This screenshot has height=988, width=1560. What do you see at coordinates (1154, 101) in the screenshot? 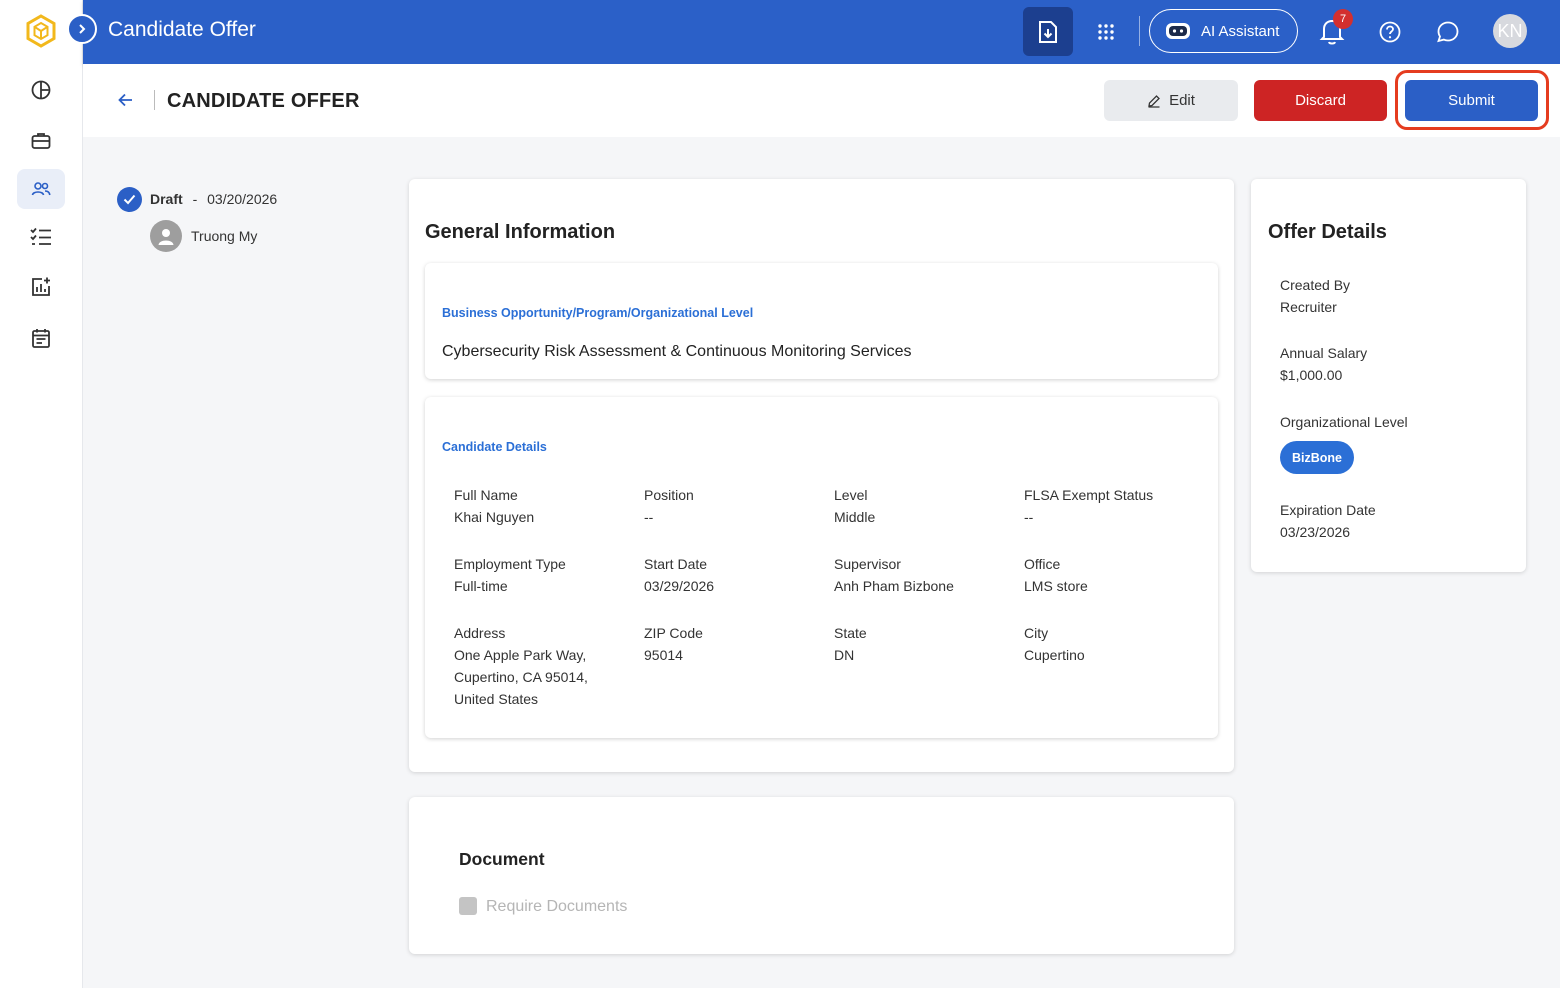
I see `pencil-icon` at bounding box center [1154, 101].